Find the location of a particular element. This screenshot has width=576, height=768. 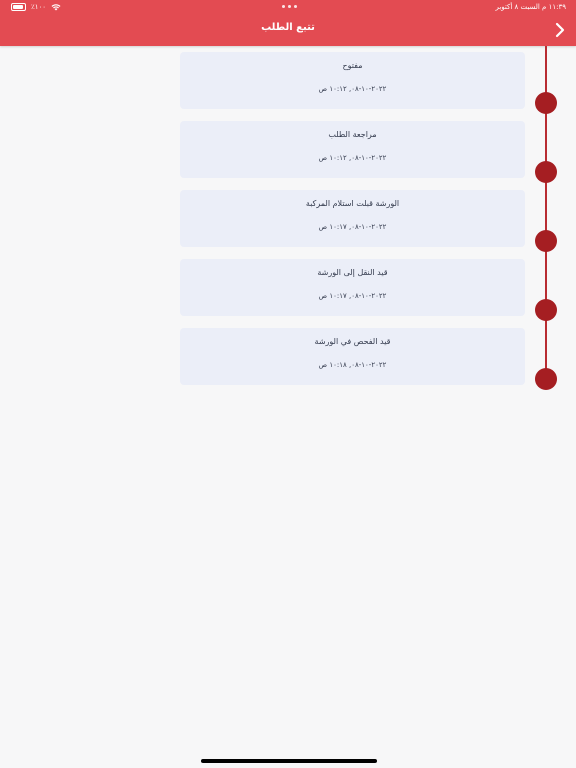

status-bar-left: ٪١٠٠ is located at coordinates (36, 7).